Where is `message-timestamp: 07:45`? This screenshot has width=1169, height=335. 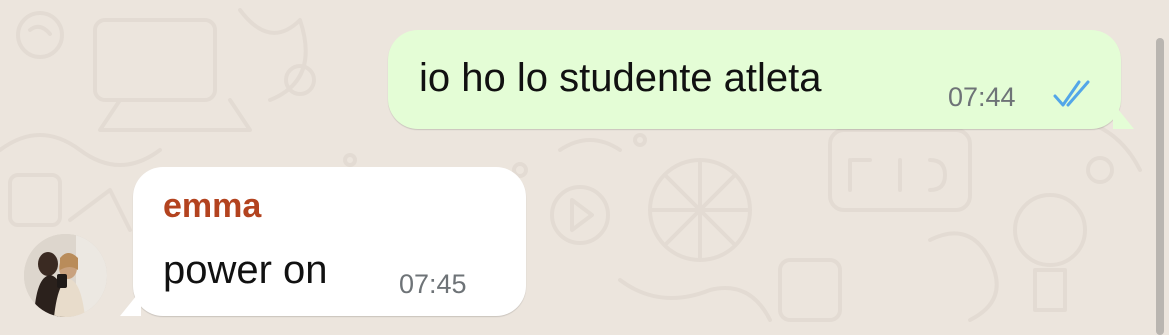
message-timestamp: 07:45 is located at coordinates (433, 284).